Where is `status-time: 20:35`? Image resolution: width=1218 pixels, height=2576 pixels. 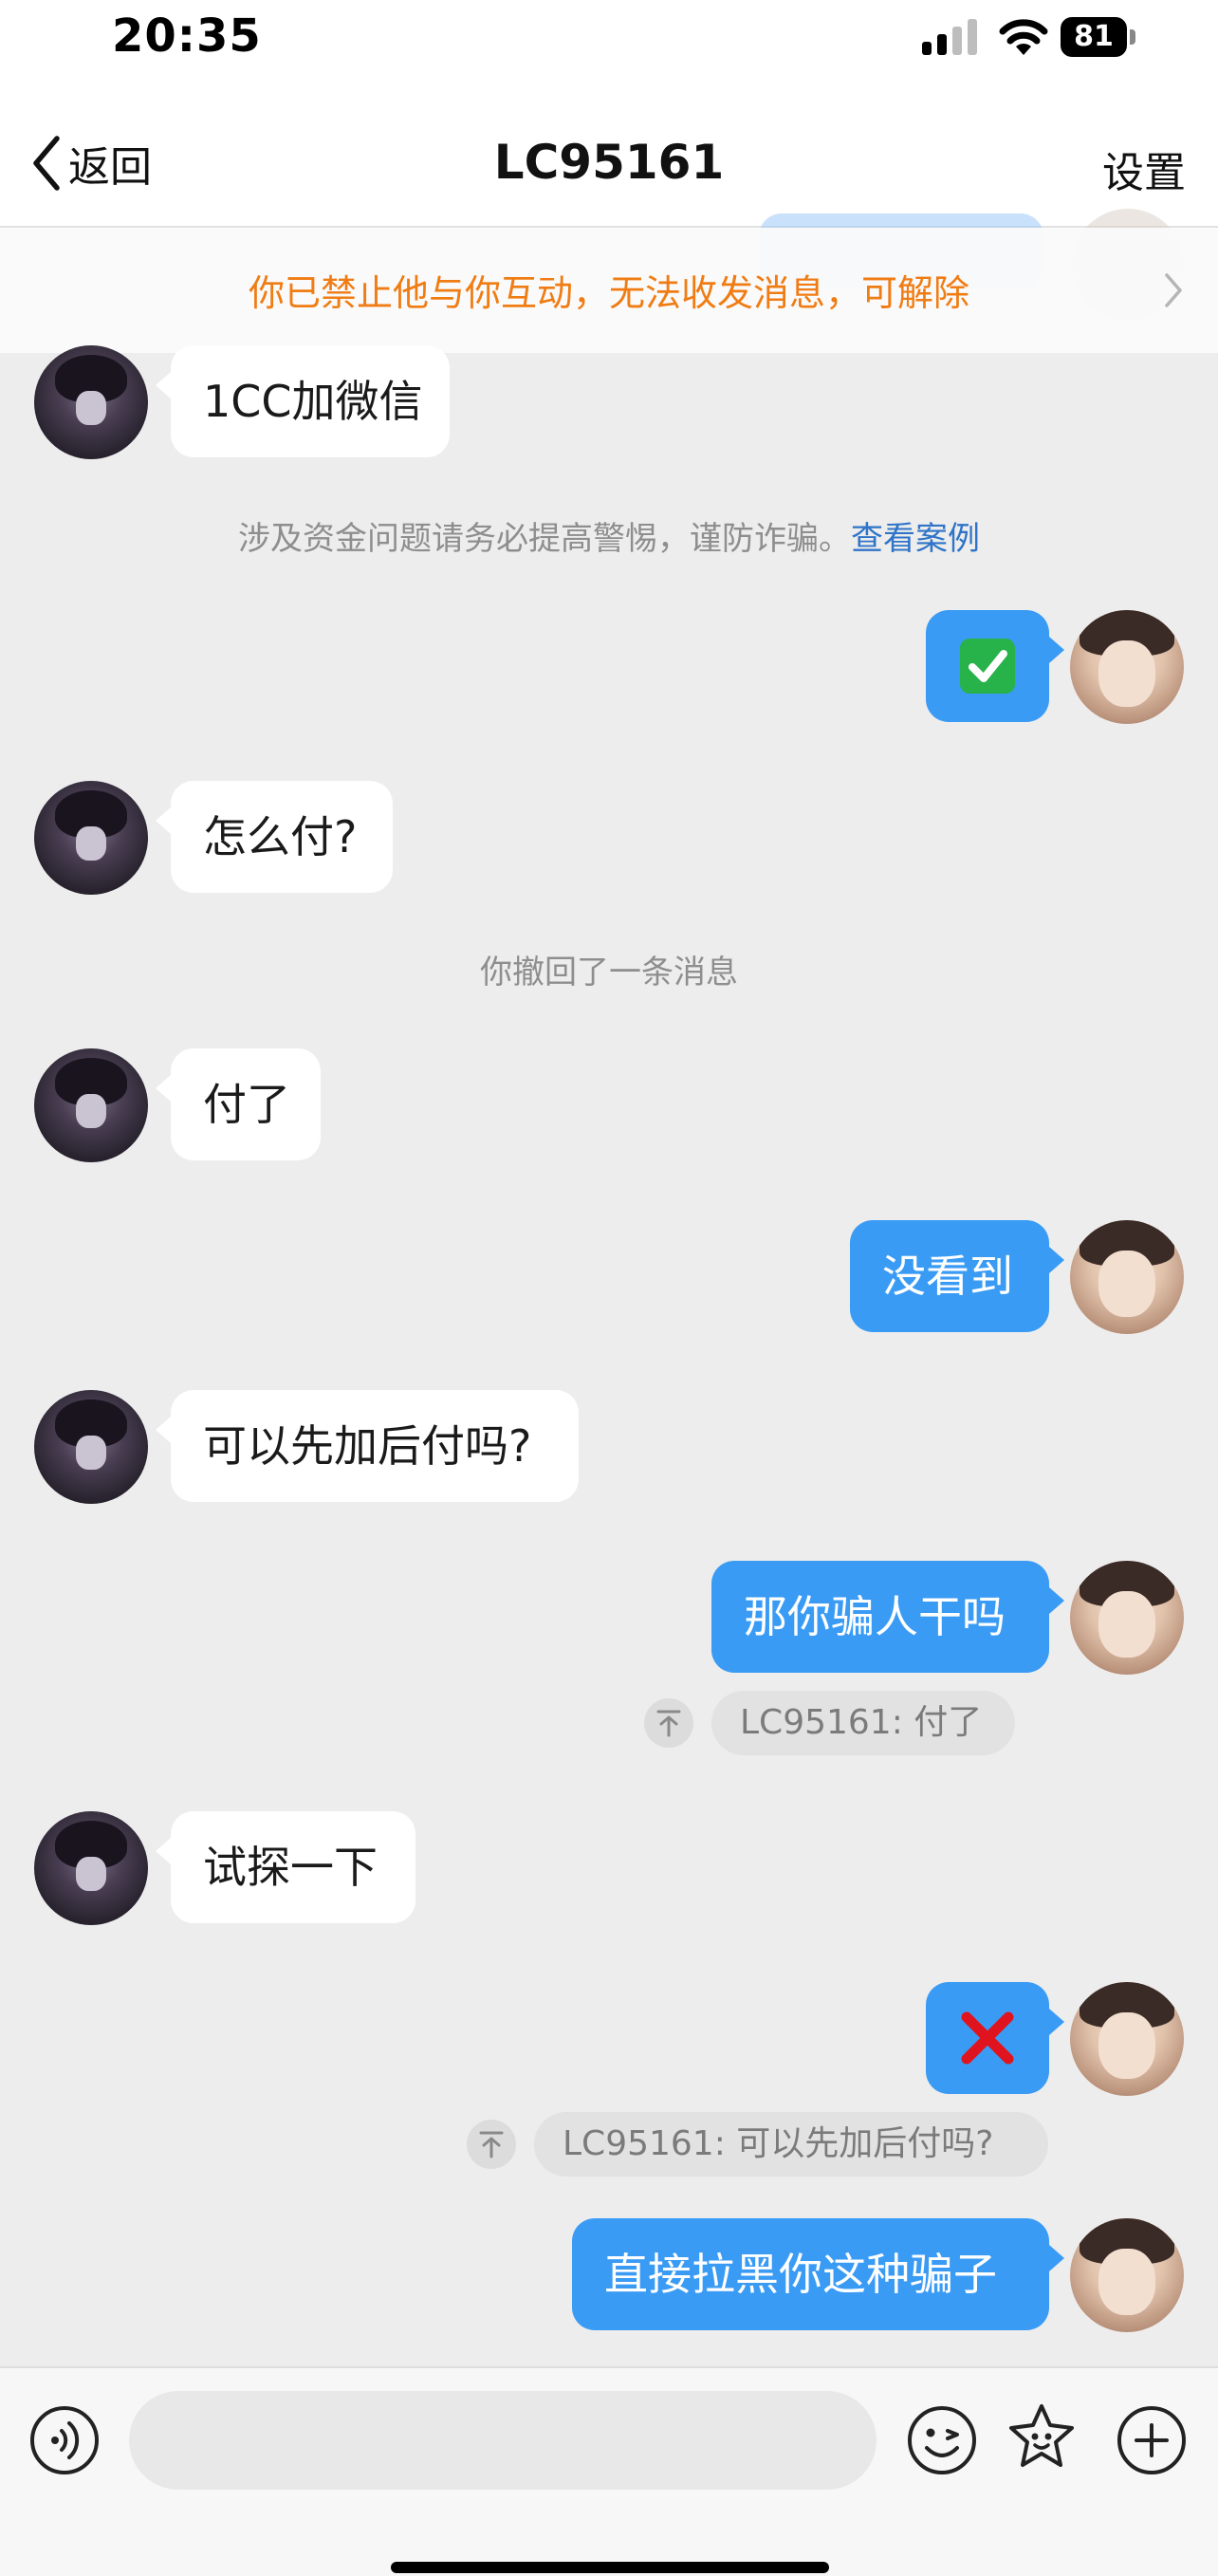 status-time: 20:35 is located at coordinates (187, 36).